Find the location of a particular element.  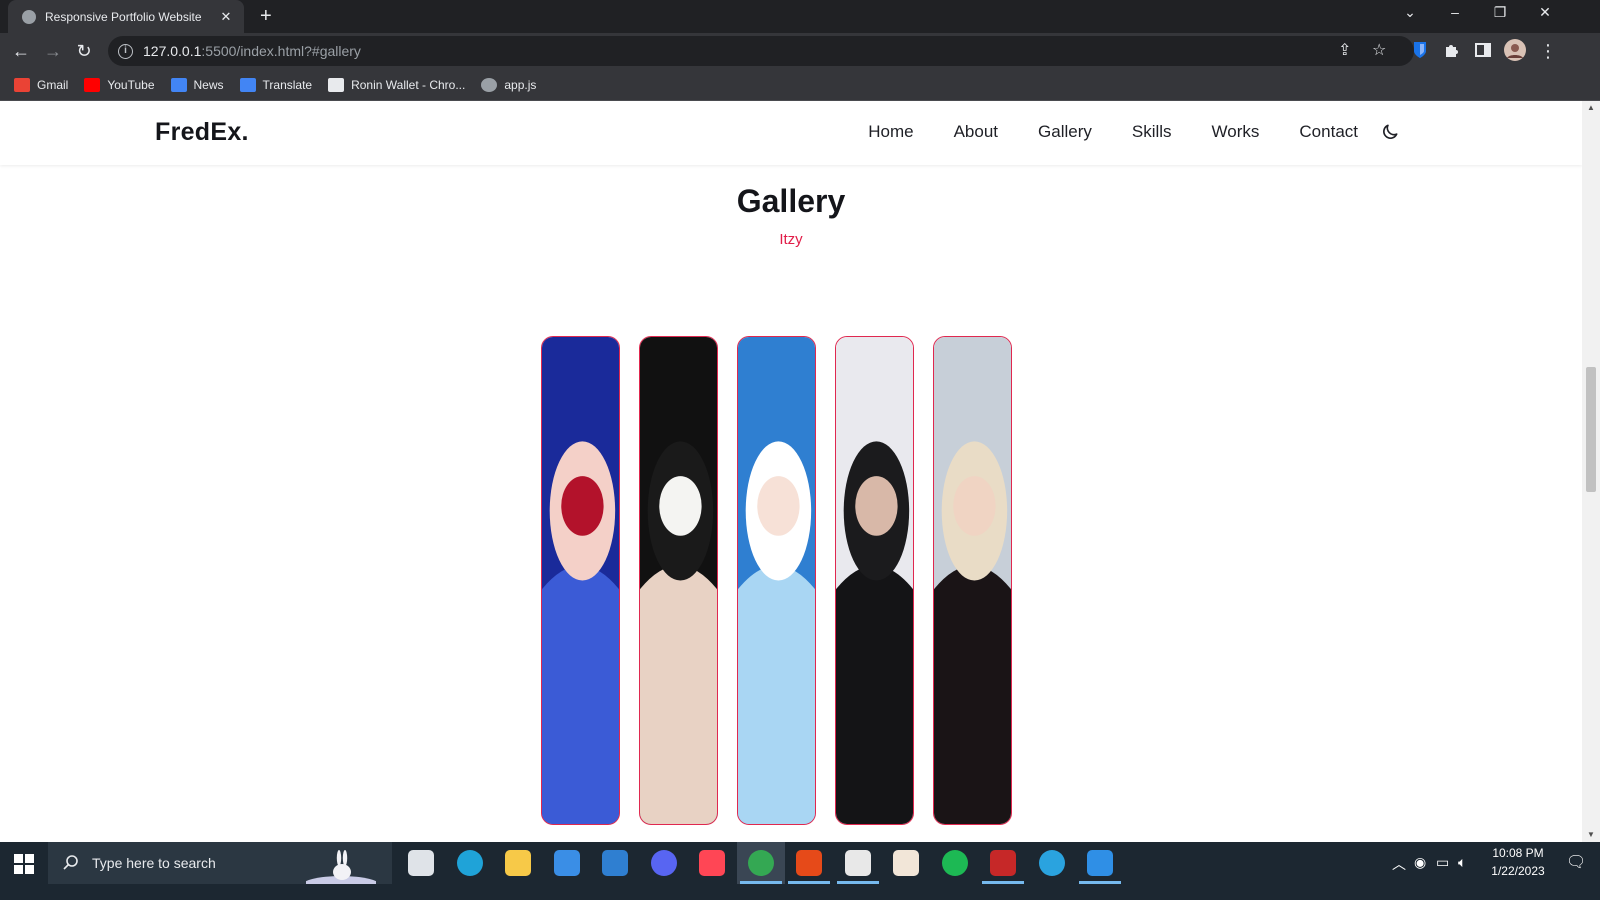

minimize-button: – is located at coordinates (1455, 12).